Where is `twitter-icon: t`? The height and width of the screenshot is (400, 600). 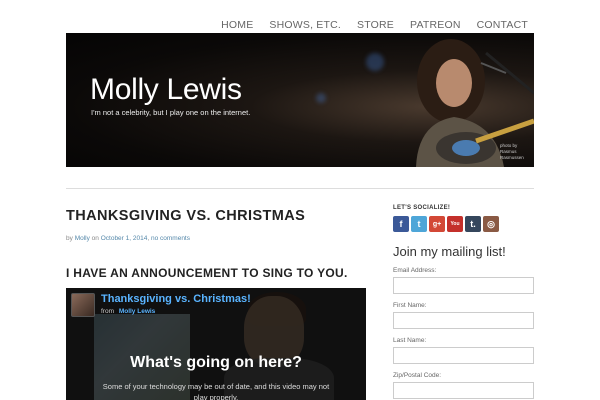
twitter-icon: t is located at coordinates (419, 224).